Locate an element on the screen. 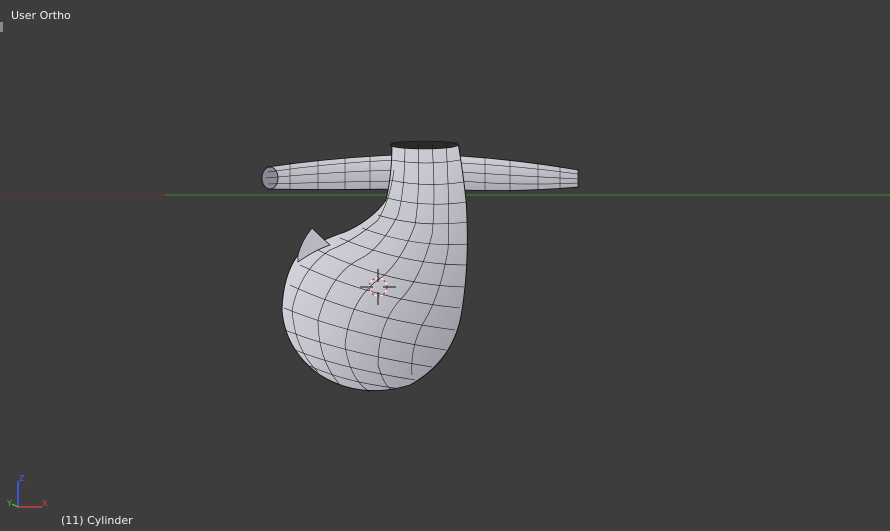 The height and width of the screenshot is (531, 890). left-arm is located at coordinates (331, 172).